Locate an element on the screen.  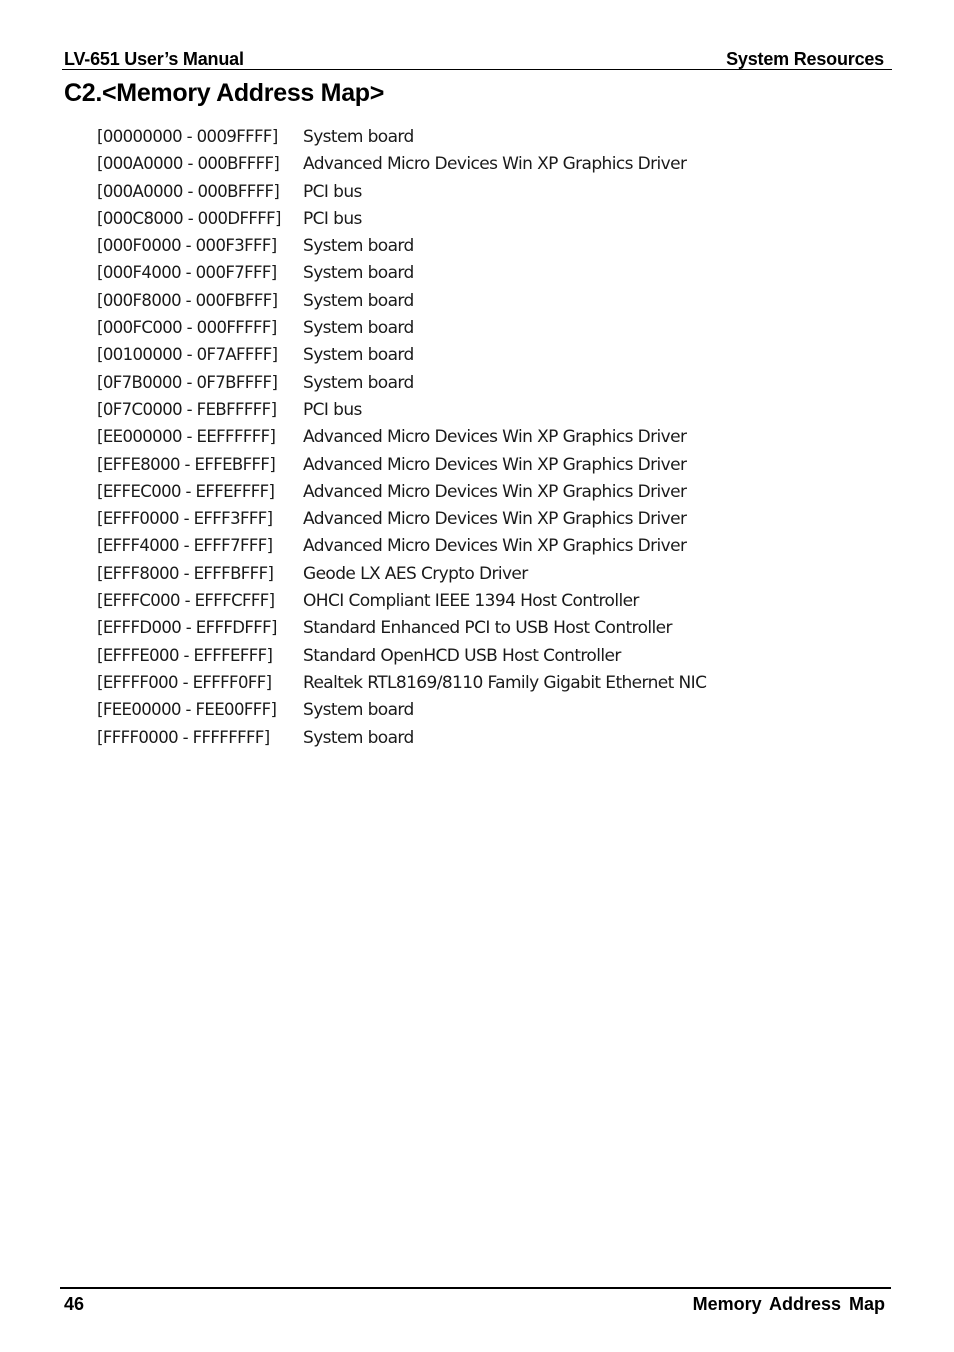
memory-map-row: [000A0000 - 000BFFFF] PCI bus is located at coordinates (401, 191).